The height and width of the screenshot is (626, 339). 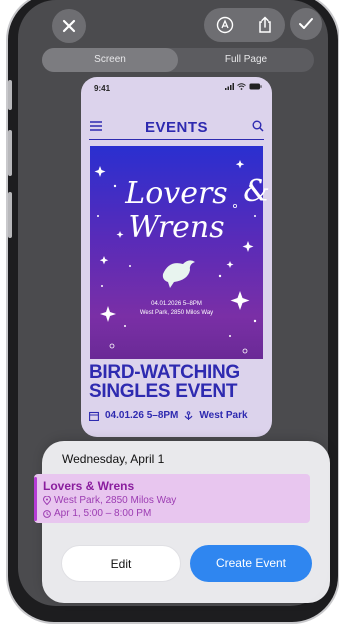 What do you see at coordinates (164, 372) in the screenshot?
I see `event-heading-line1: BIRD-WATCHING` at bounding box center [164, 372].